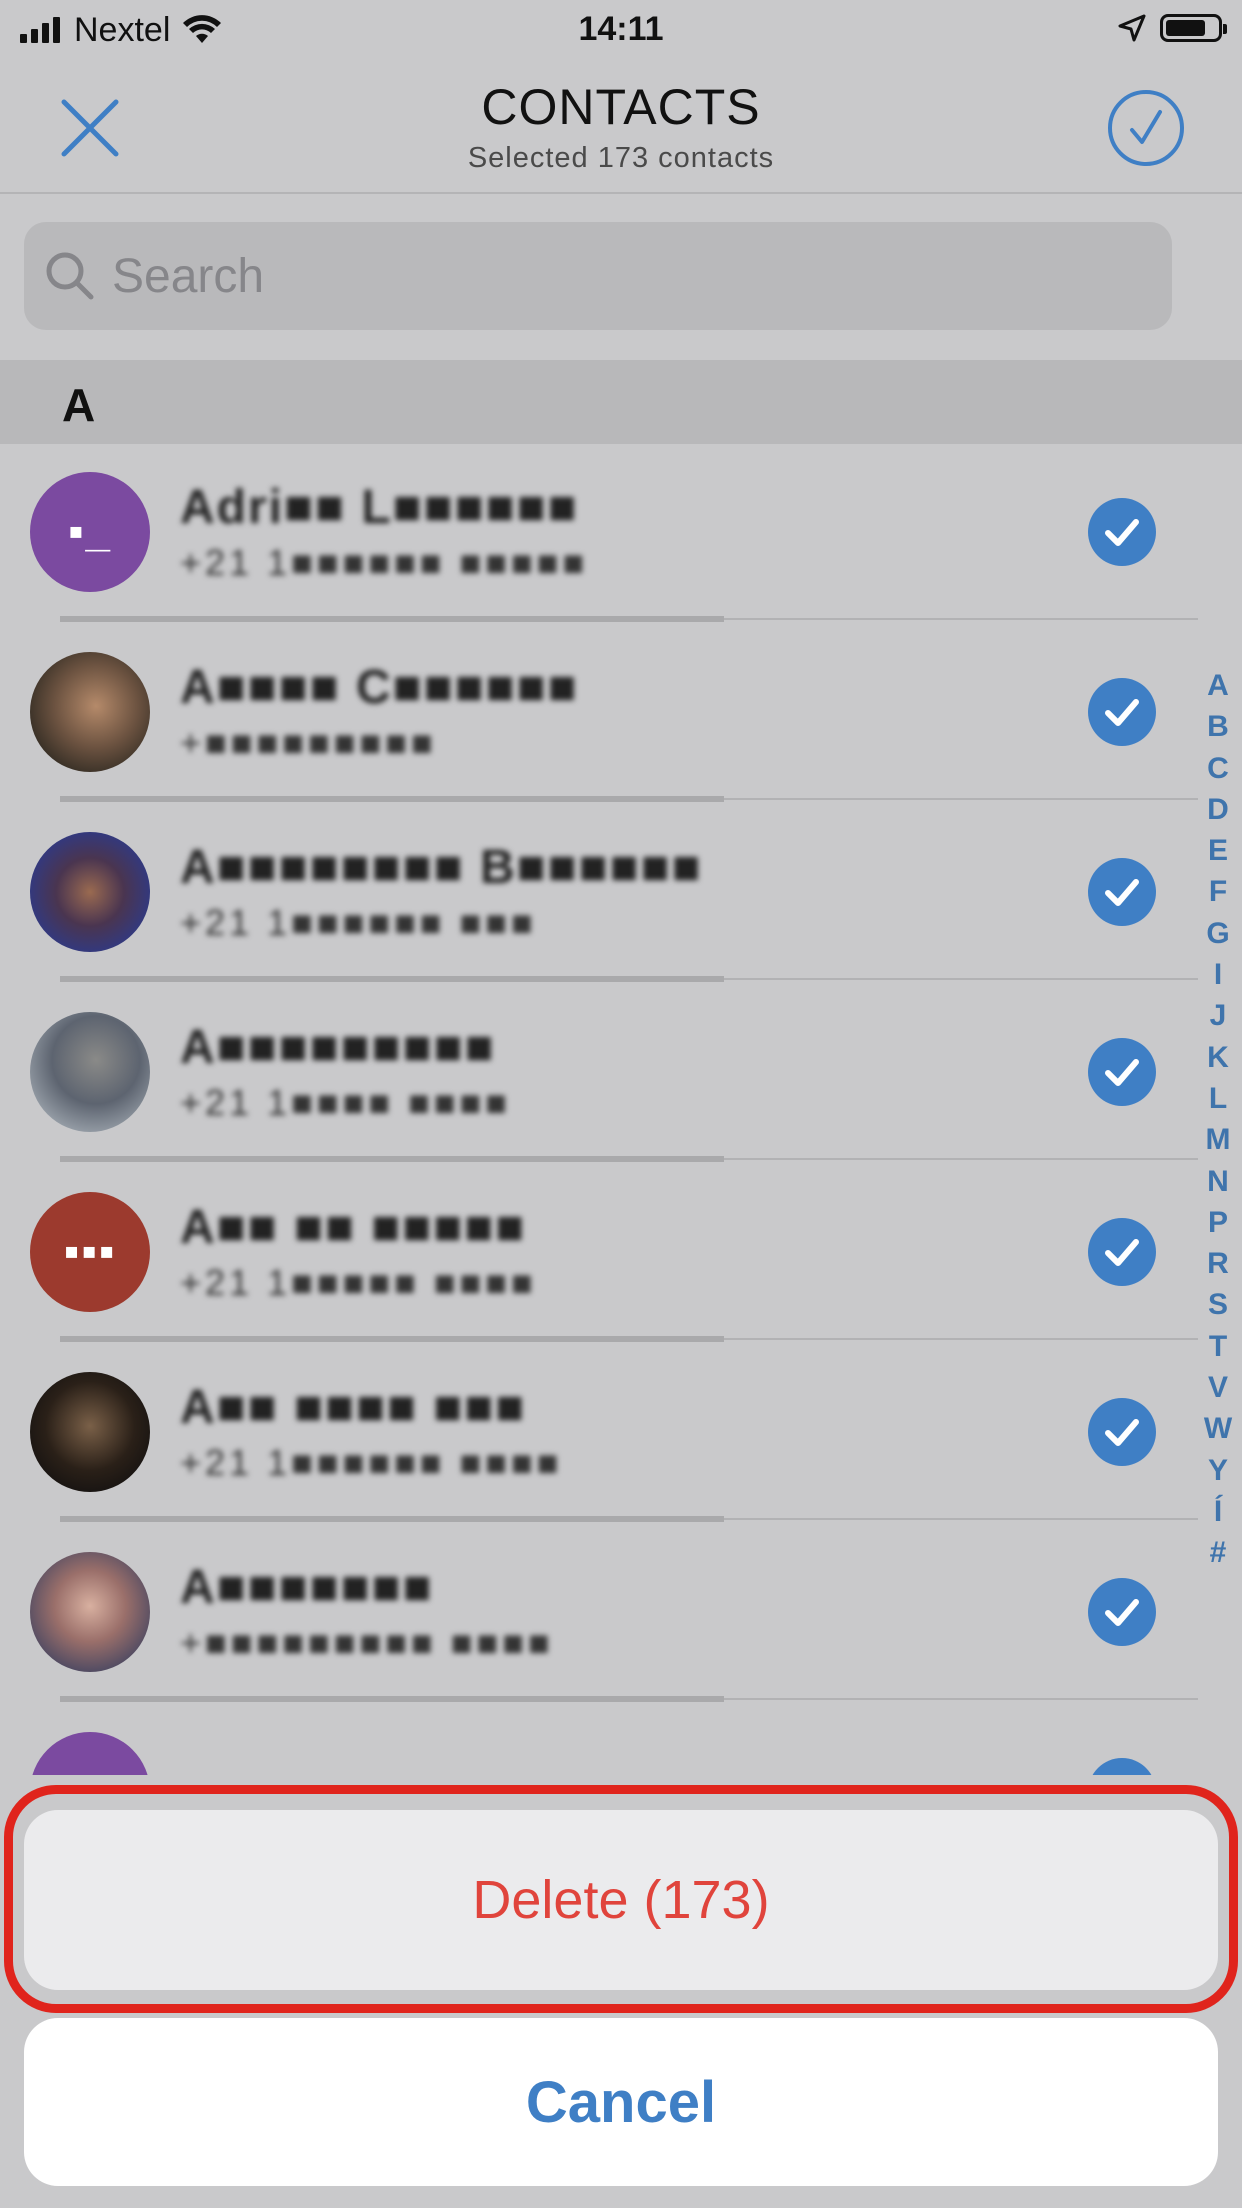 The height and width of the screenshot is (2208, 1242). I want to click on delete-button: Delete (173), so click(621, 1900).